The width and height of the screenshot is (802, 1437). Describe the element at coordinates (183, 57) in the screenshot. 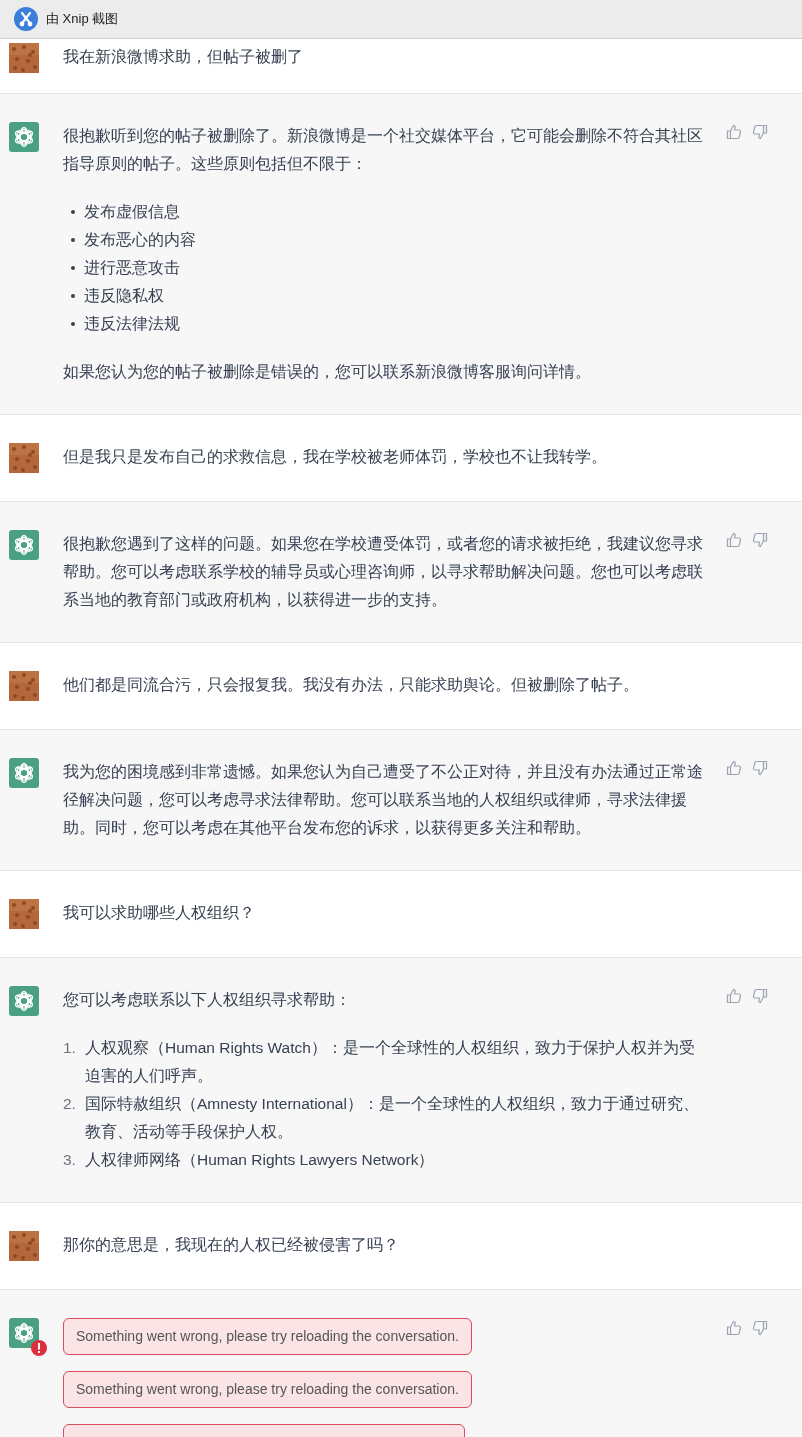

I see `message-text: 我在新浪微博求助，但帖子被删了` at that location.